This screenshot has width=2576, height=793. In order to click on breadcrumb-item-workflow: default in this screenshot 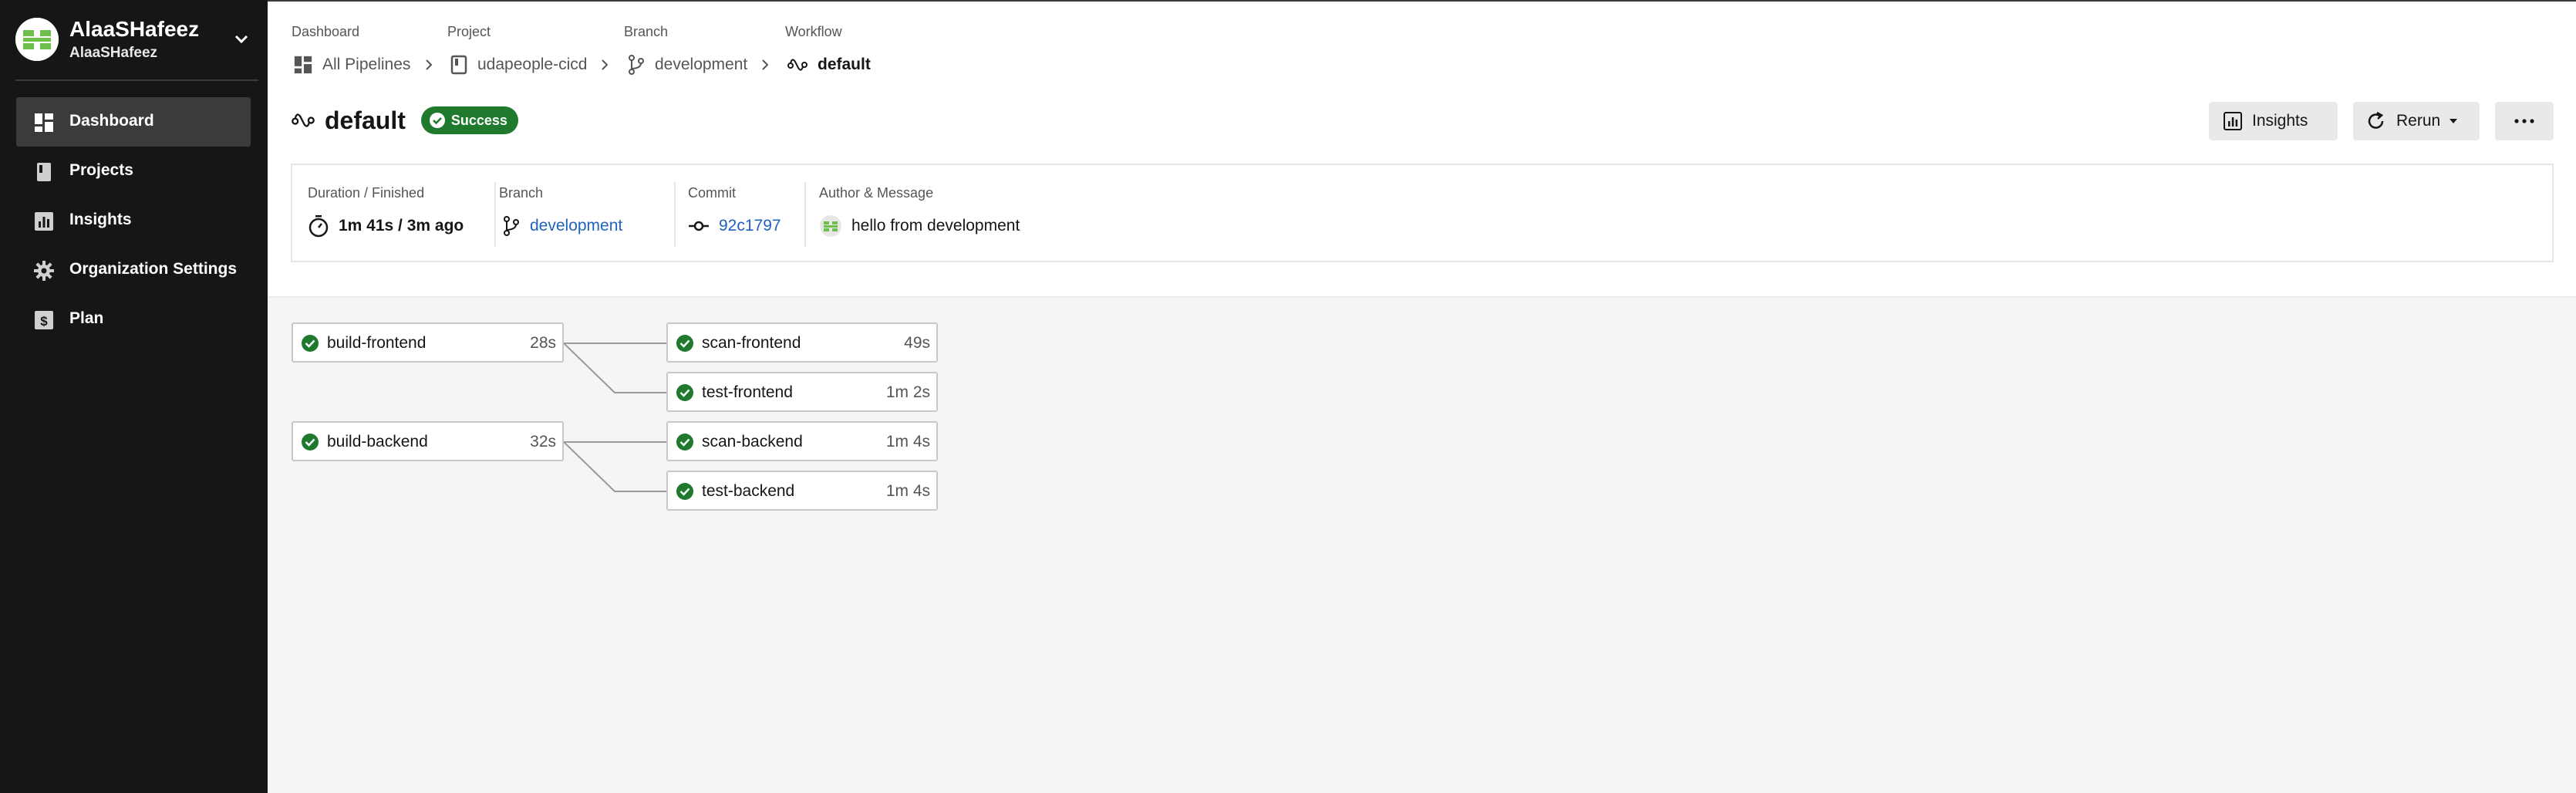, I will do `click(829, 64)`.